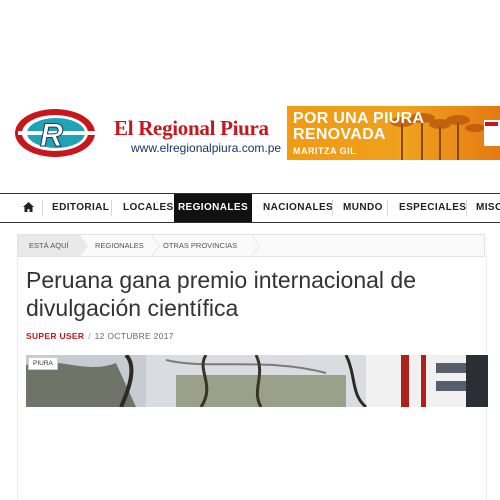  Describe the element at coordinates (148, 208) in the screenshot. I see `nav-item-locales: LOCALES` at that location.